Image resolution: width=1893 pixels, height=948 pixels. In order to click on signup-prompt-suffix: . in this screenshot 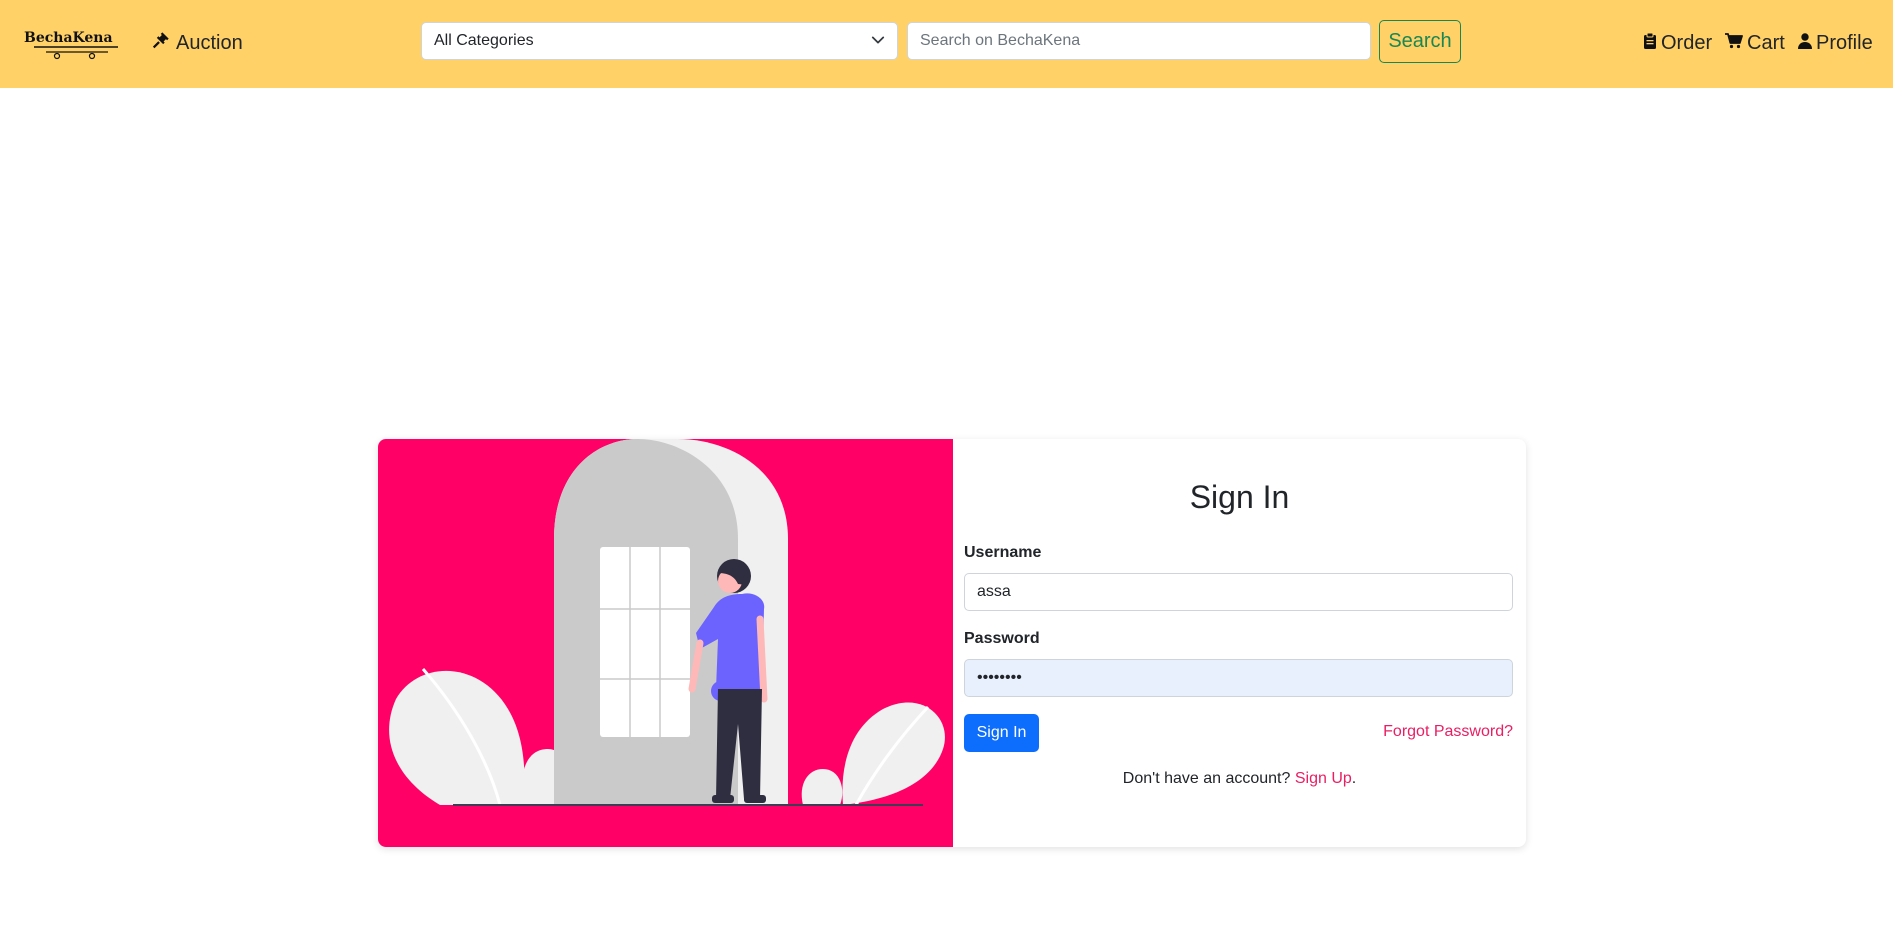, I will do `click(1354, 778)`.